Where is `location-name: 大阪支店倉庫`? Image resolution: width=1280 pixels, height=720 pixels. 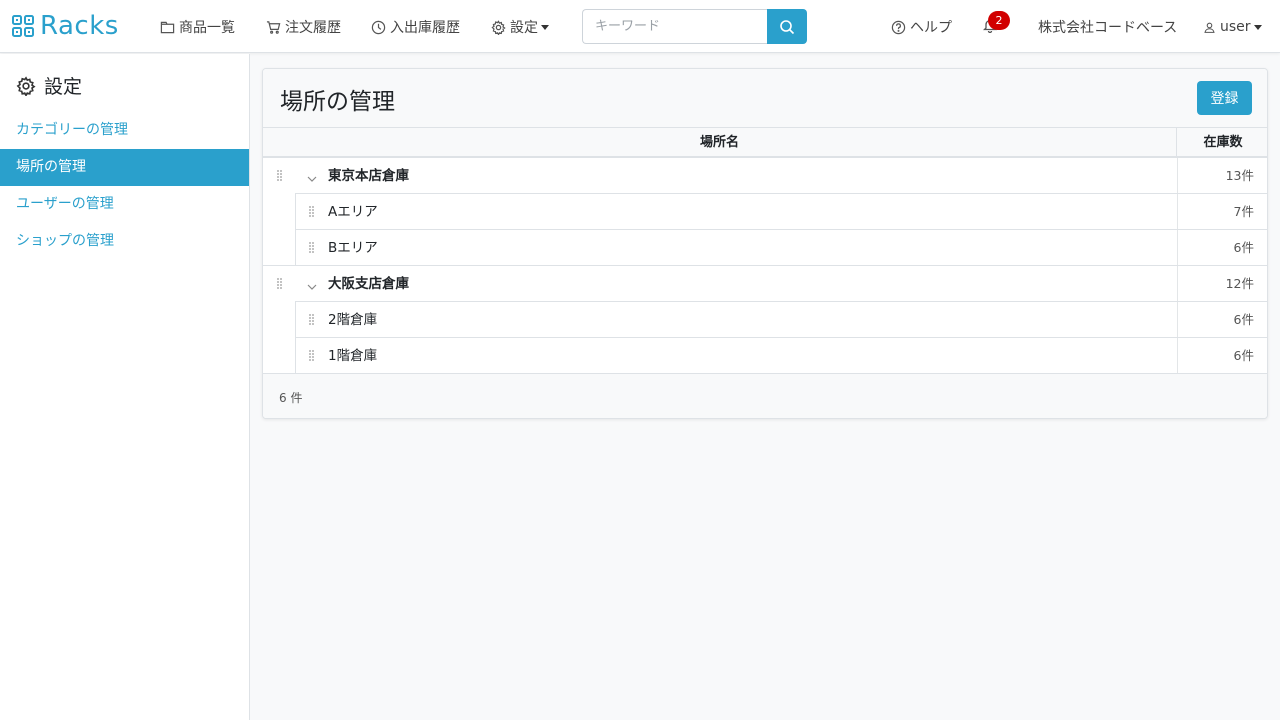
location-name: 大阪支店倉庫 is located at coordinates (368, 284).